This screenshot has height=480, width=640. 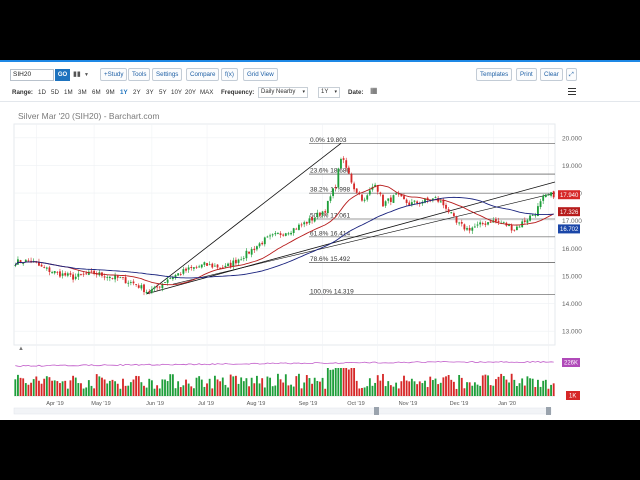 What do you see at coordinates (330, 233) in the screenshot?
I see `fib-level-label: 61.8% 16.414` at bounding box center [330, 233].